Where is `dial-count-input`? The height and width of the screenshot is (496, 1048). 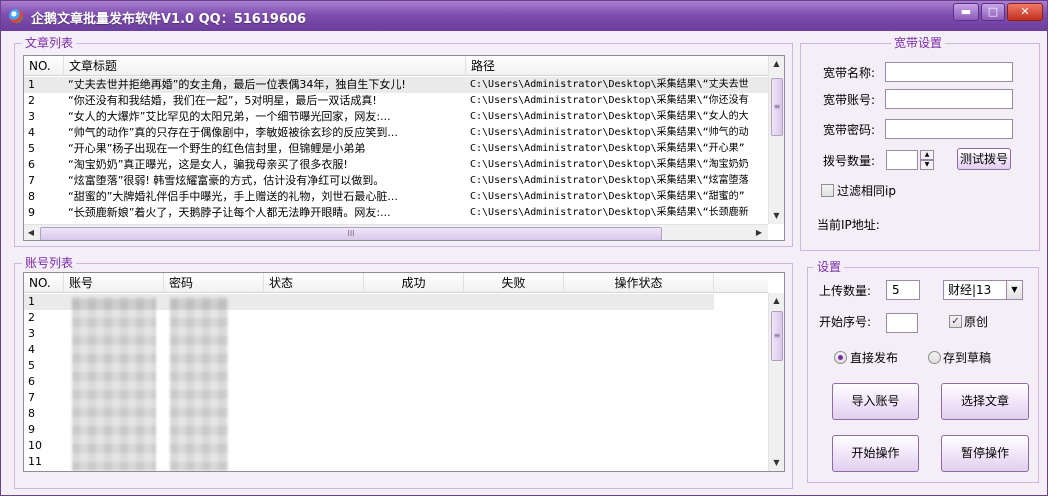 dial-count-input is located at coordinates (902, 160).